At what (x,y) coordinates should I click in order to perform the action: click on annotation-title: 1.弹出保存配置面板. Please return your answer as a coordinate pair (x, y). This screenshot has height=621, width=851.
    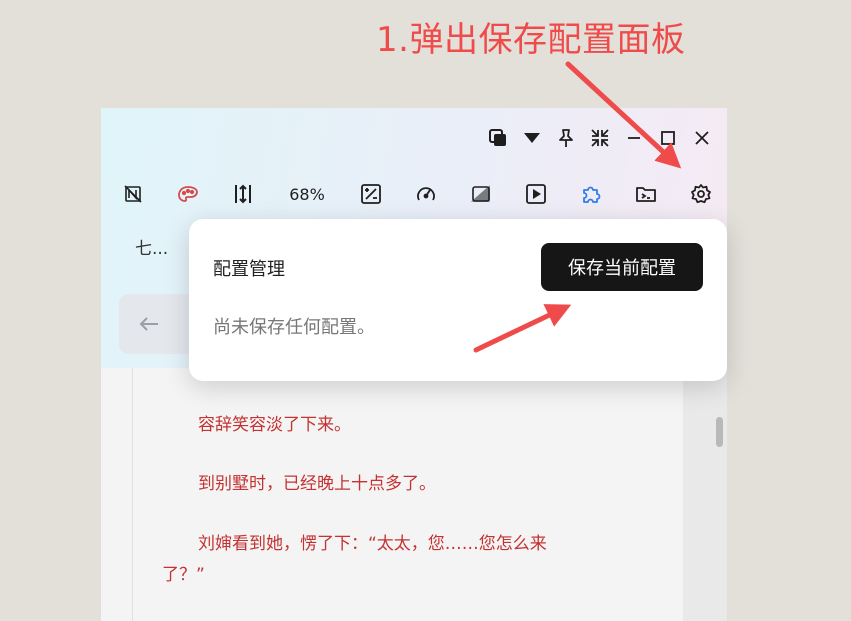
    Looking at the image, I should click on (531, 40).